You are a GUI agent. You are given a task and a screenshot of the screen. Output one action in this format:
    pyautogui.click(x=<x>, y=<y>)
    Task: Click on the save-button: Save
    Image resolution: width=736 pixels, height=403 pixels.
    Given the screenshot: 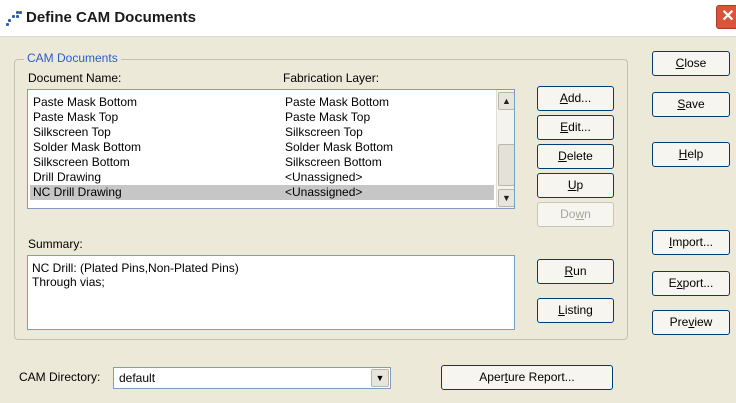 What is the action you would take?
    pyautogui.click(x=691, y=104)
    